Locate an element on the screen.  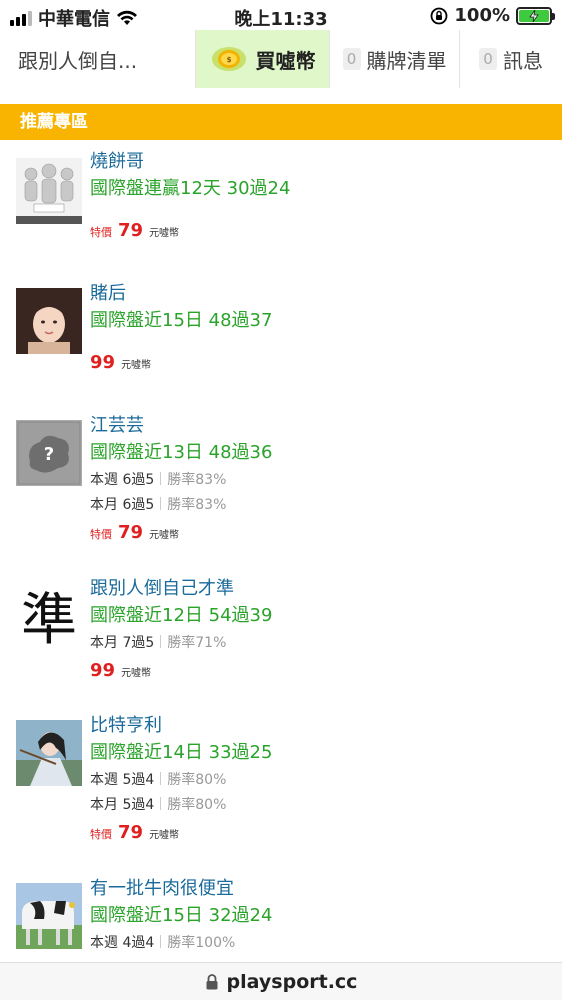
status-bar: 中華電信 晚上11:33 100% is located at coordinates (281, 16).